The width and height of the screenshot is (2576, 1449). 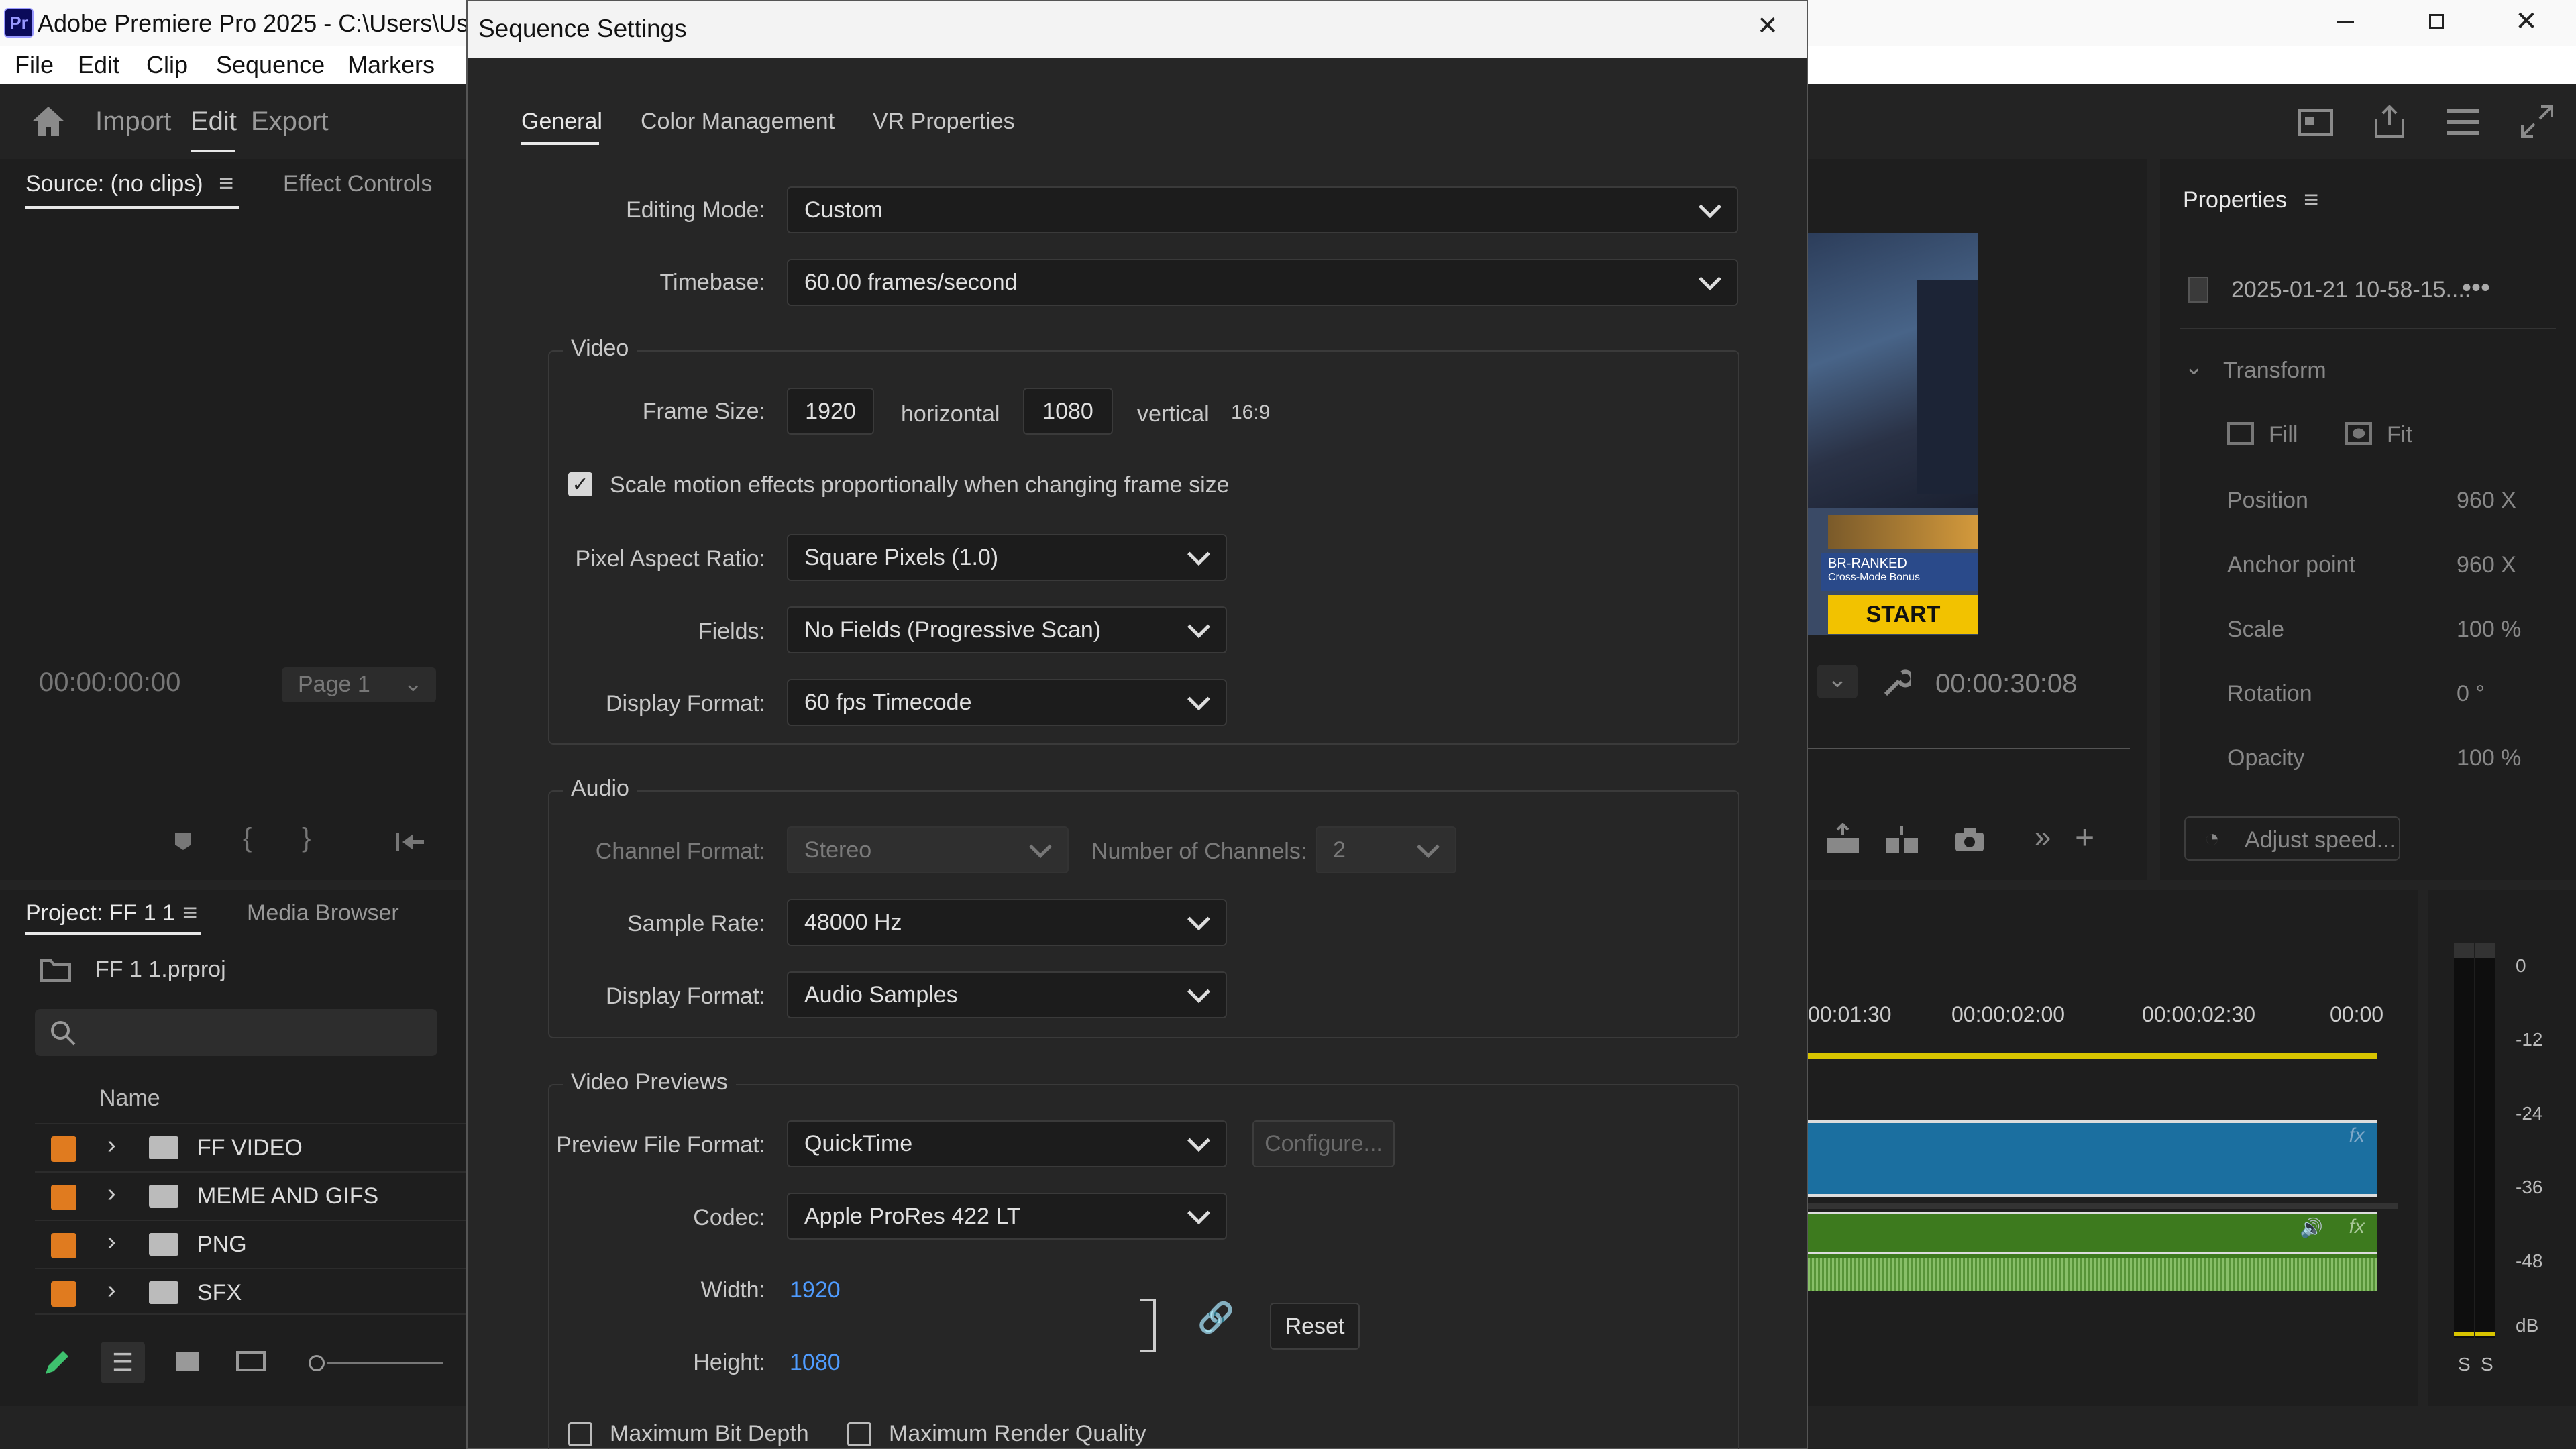 What do you see at coordinates (2486, 501) in the screenshot?
I see `prop-position-value: 960 X` at bounding box center [2486, 501].